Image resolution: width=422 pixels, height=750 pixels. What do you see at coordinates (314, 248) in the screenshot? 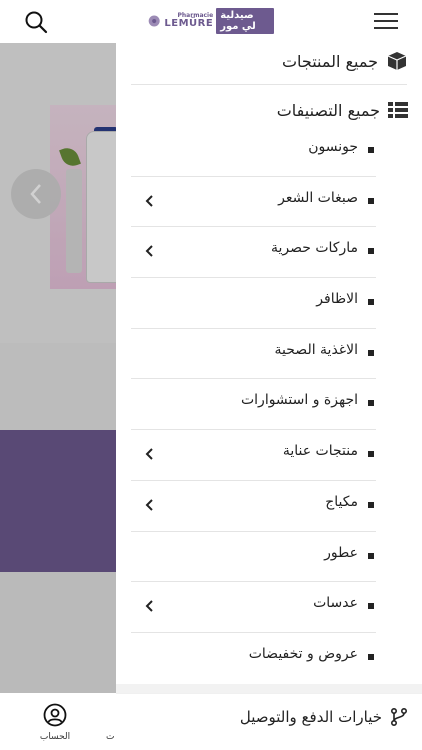
I see `category-label: ماركات حصرية` at bounding box center [314, 248].